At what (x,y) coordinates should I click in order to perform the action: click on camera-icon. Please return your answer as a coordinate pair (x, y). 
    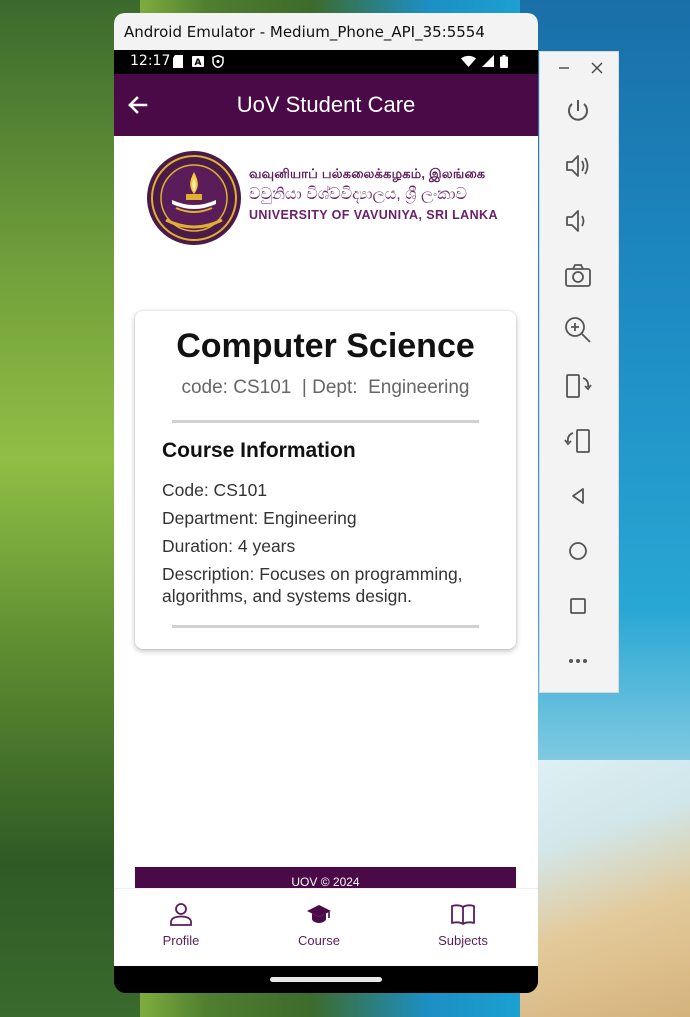
    Looking at the image, I should click on (578, 276).